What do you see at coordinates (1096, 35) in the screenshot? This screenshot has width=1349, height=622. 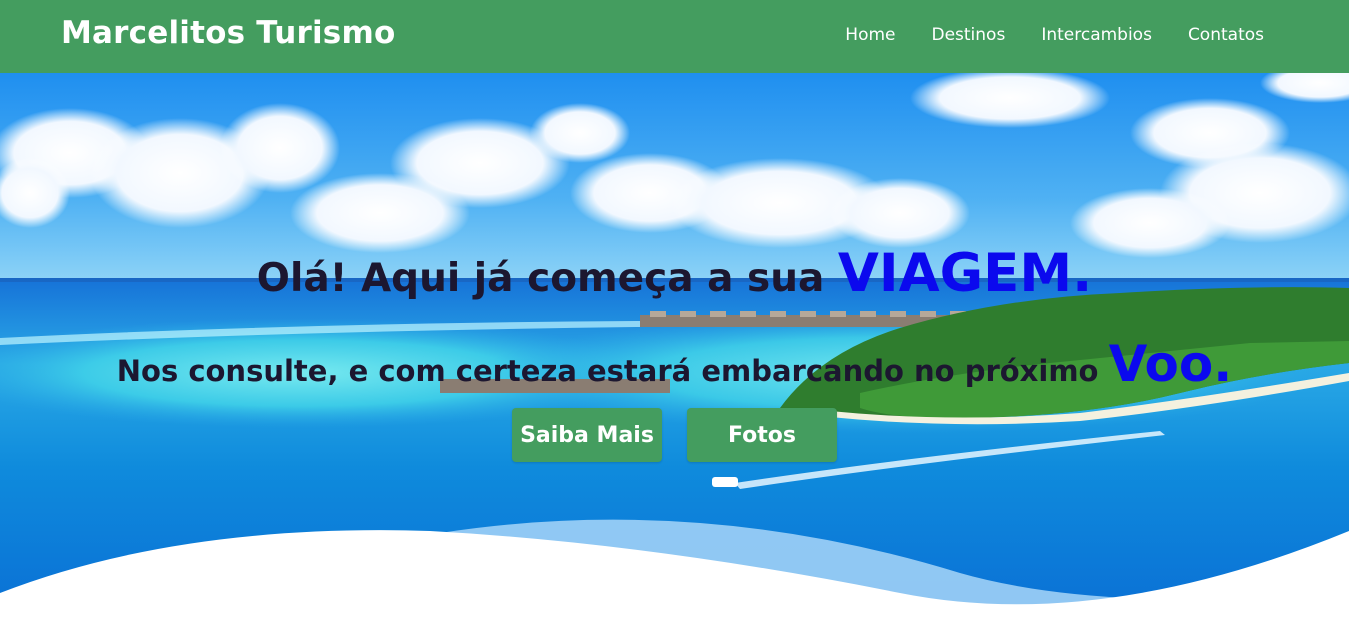 I see `nav-link-intercambios: Intercambios` at bounding box center [1096, 35].